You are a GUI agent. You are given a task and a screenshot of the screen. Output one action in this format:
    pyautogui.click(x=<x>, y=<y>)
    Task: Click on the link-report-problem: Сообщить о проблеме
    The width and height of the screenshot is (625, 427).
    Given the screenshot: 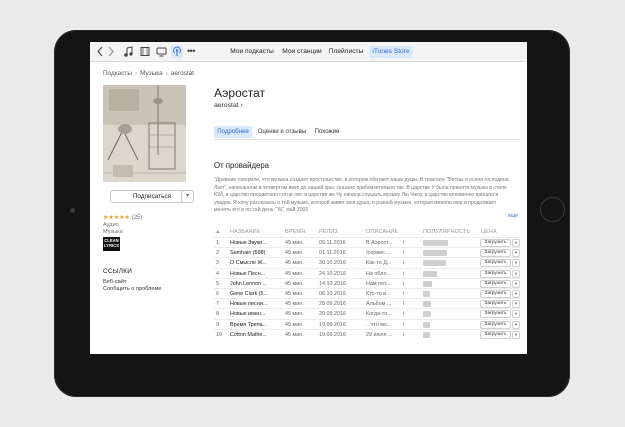 What is the action you would take?
    pyautogui.click(x=132, y=289)
    